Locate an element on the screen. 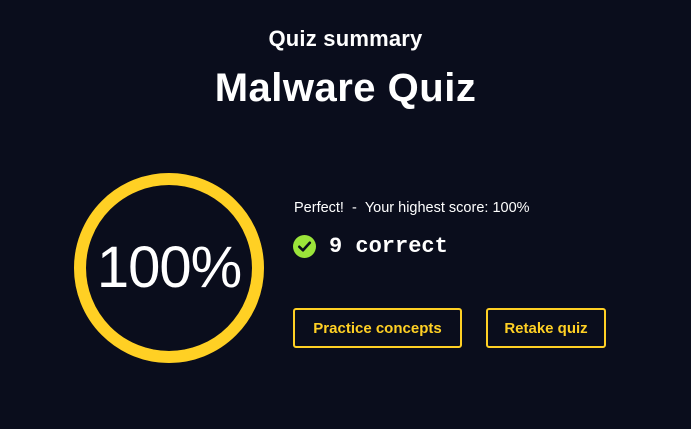  result-status: Perfect! is located at coordinates (319, 208).